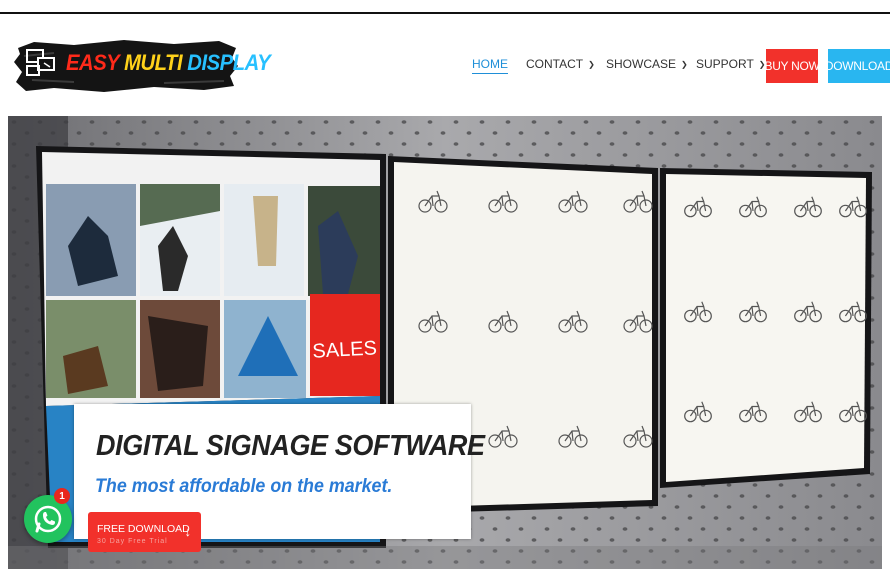 This screenshot has height=569, width=890. I want to click on notification-badge: 1, so click(62, 496).